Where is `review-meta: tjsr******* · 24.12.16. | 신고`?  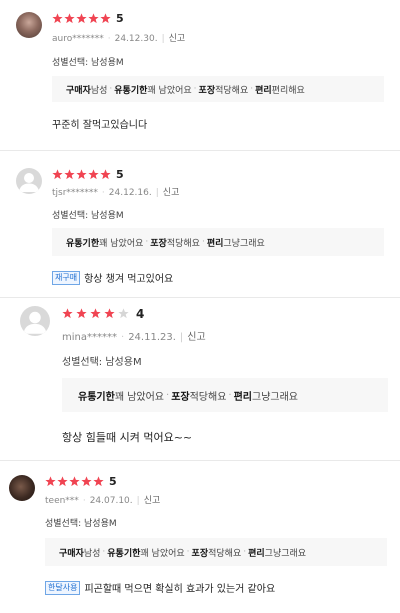 review-meta: tjsr******* · 24.12.16. | 신고 is located at coordinates (116, 193).